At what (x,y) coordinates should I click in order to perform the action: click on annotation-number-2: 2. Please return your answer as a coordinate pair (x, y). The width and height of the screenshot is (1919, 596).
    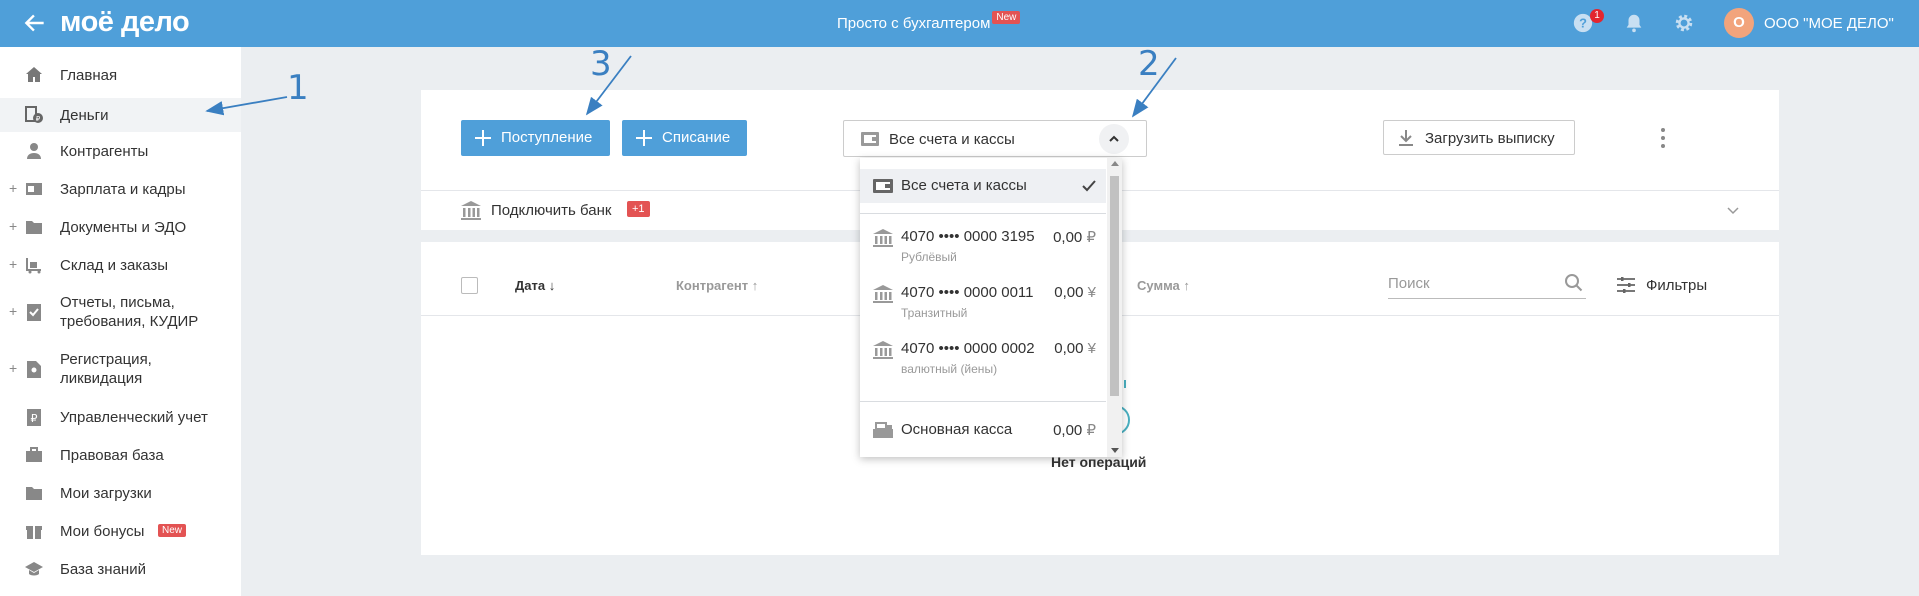
    Looking at the image, I should click on (1149, 64).